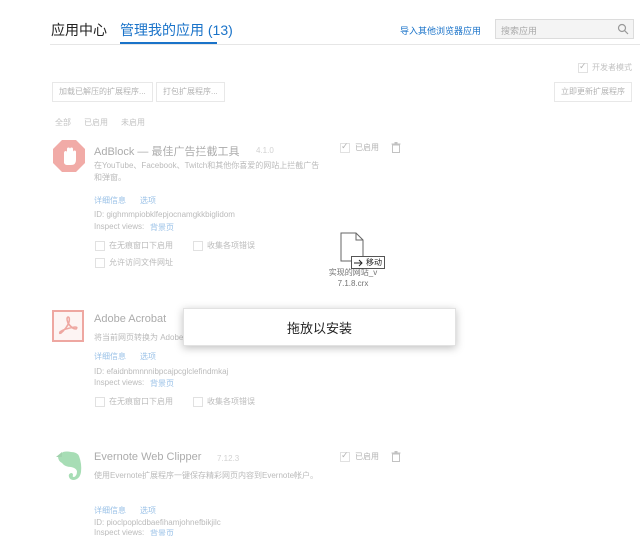 The height and width of the screenshot is (536, 640). Describe the element at coordinates (623, 29) in the screenshot. I see `search-icon` at that location.